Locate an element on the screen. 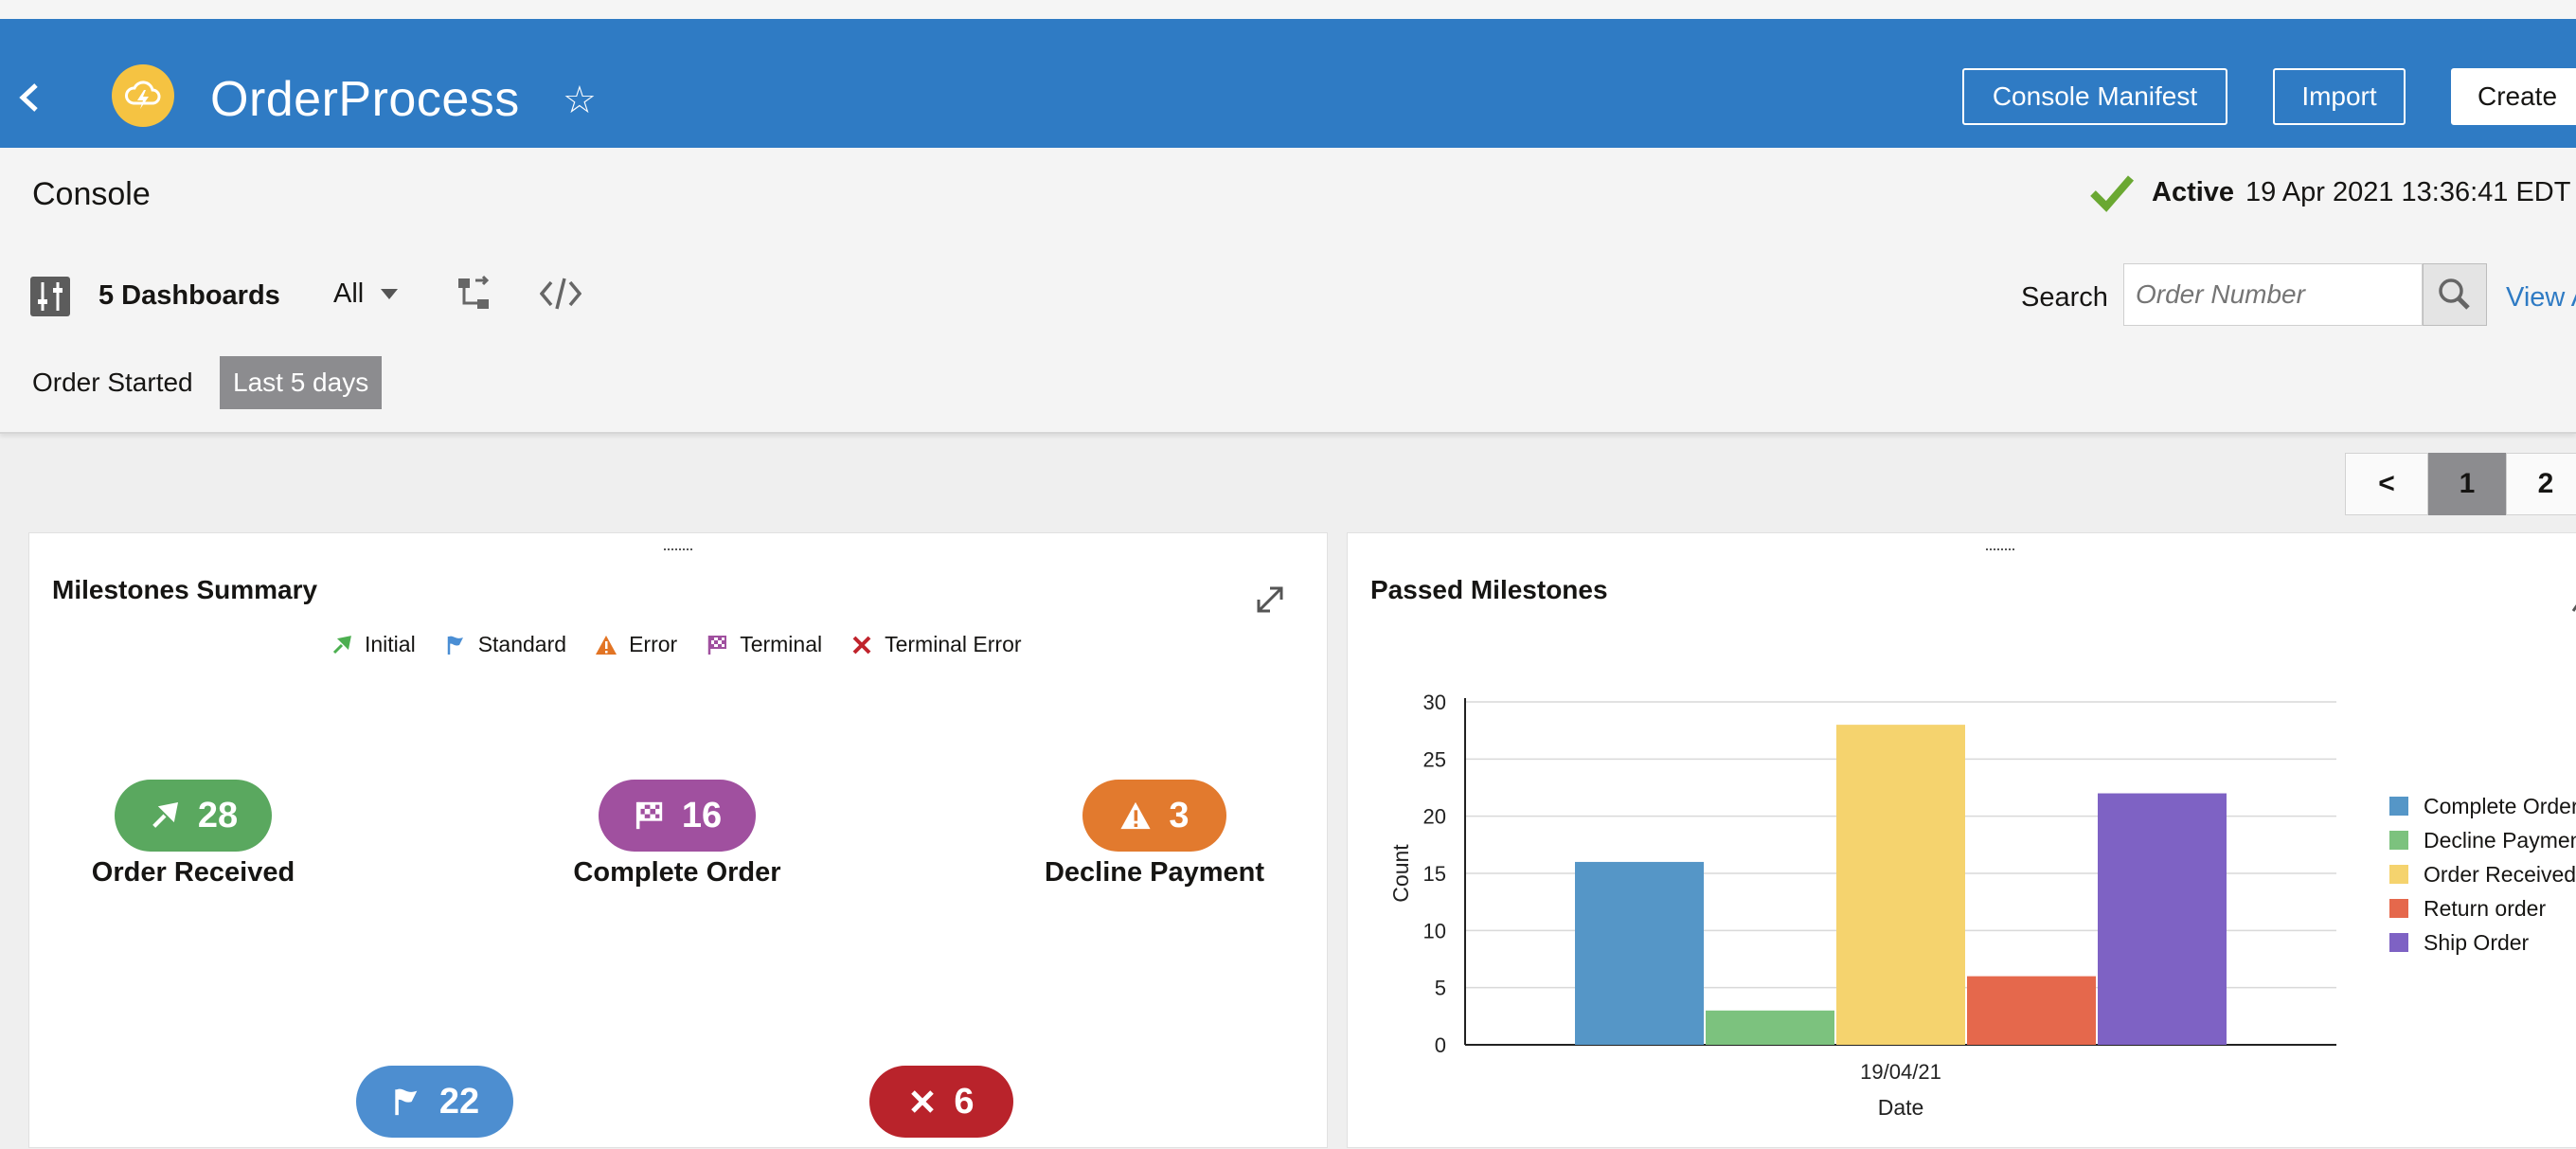 The height and width of the screenshot is (1149, 2576). active-check-icon is located at coordinates (2112, 193).